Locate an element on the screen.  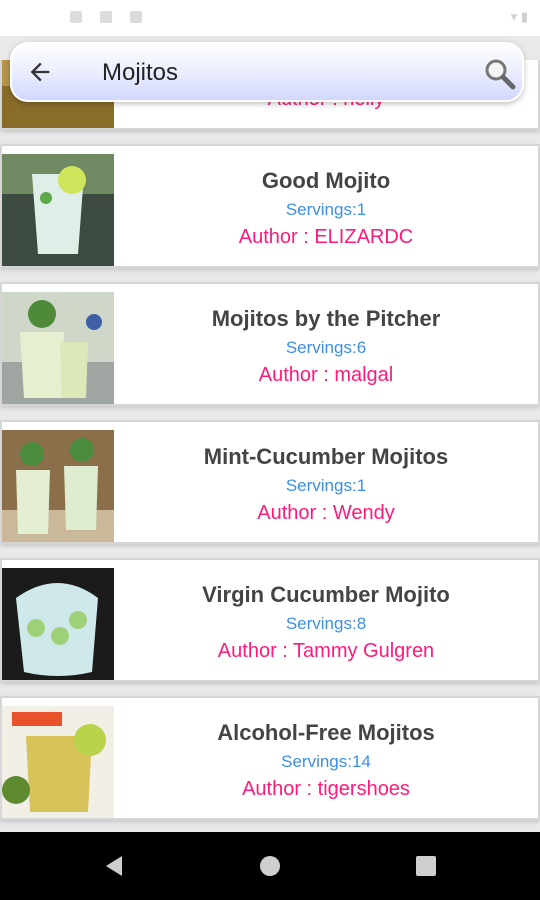
status-bar: ▾ ▮ is located at coordinates (270, 18).